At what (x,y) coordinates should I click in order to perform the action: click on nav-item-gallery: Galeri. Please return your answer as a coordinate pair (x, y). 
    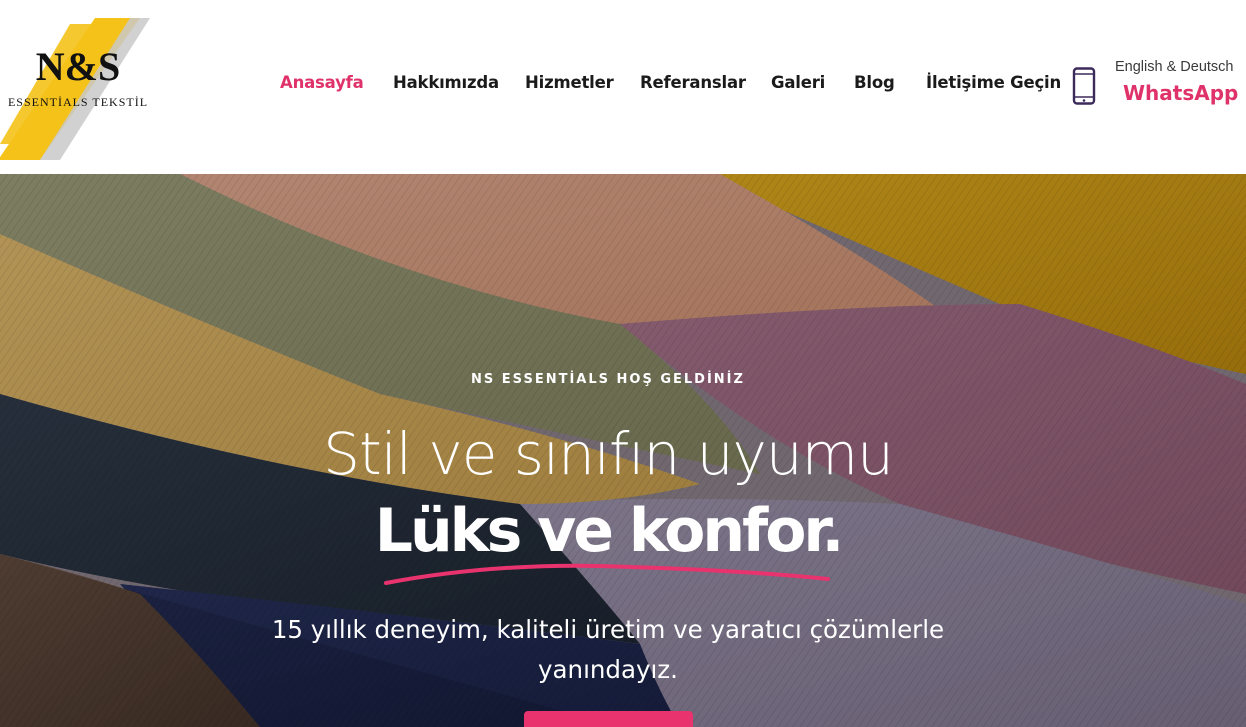
    Looking at the image, I should click on (798, 82).